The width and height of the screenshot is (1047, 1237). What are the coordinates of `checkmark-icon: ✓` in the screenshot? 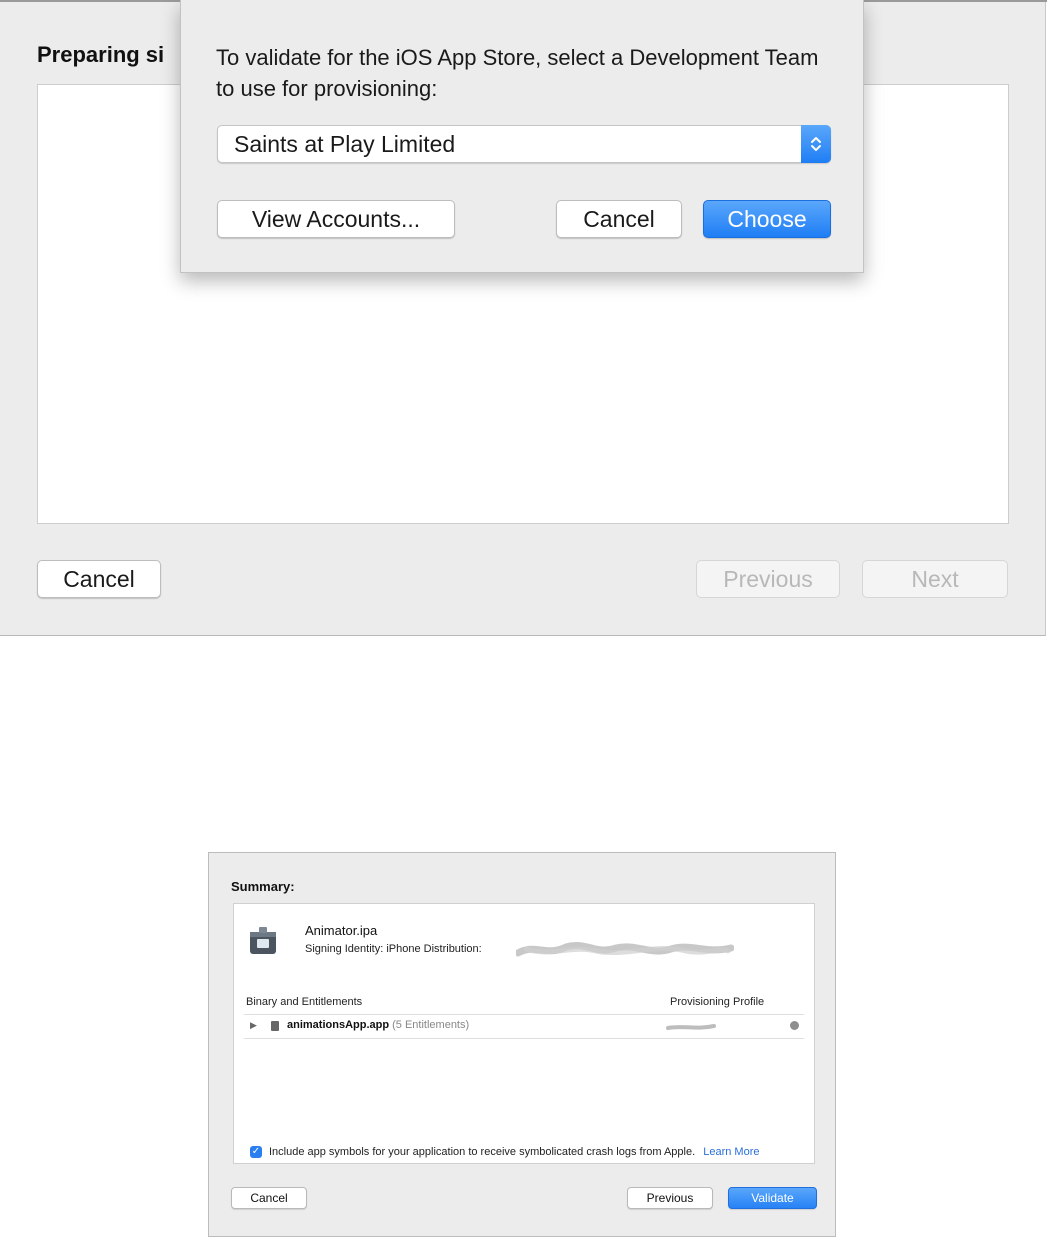 It's located at (256, 1151).